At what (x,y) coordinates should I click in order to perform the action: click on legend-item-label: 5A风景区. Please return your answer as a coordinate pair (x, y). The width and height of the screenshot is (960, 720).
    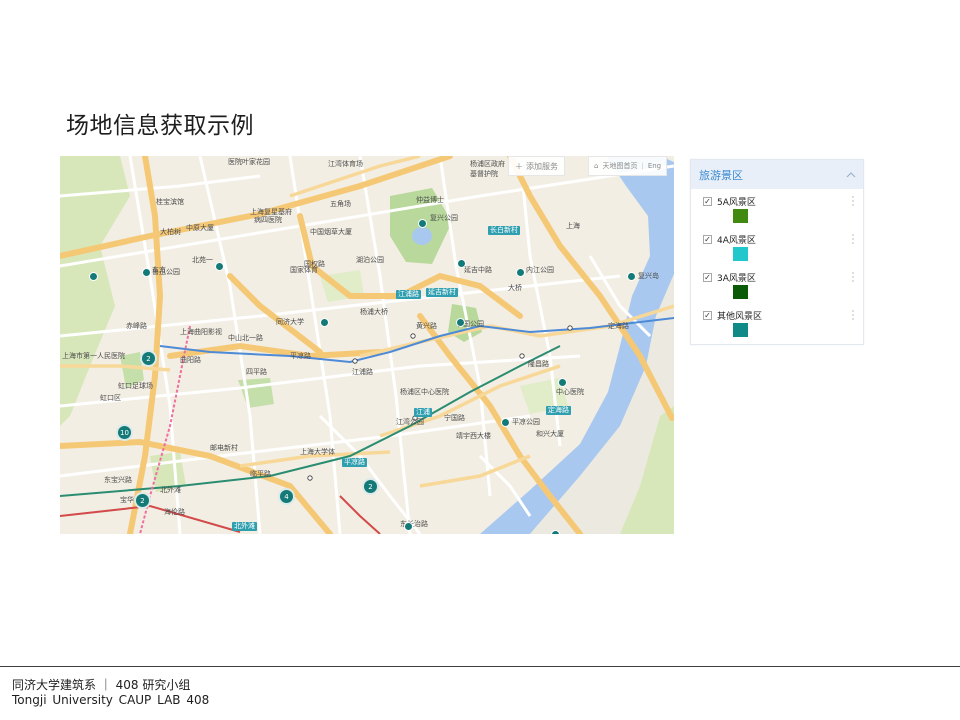
    Looking at the image, I should click on (736, 203).